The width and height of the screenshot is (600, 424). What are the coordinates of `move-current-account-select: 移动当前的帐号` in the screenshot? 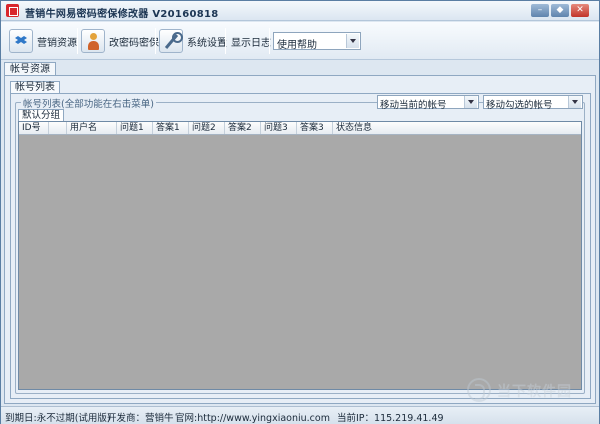 It's located at (428, 103).